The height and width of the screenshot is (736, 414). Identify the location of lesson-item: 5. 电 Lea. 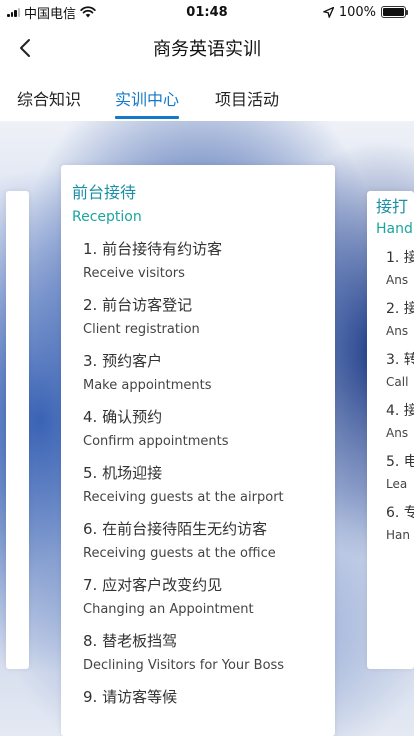
(400, 471).